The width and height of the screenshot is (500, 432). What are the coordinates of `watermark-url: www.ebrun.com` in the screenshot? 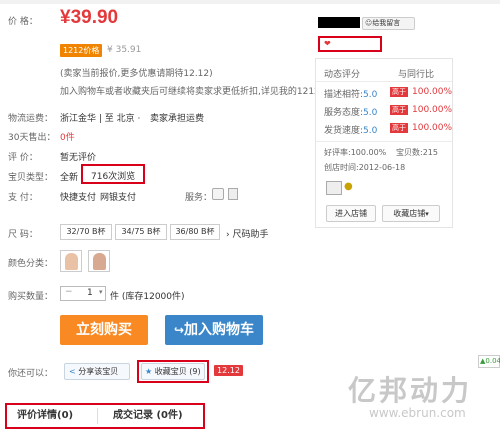 It's located at (417, 413).